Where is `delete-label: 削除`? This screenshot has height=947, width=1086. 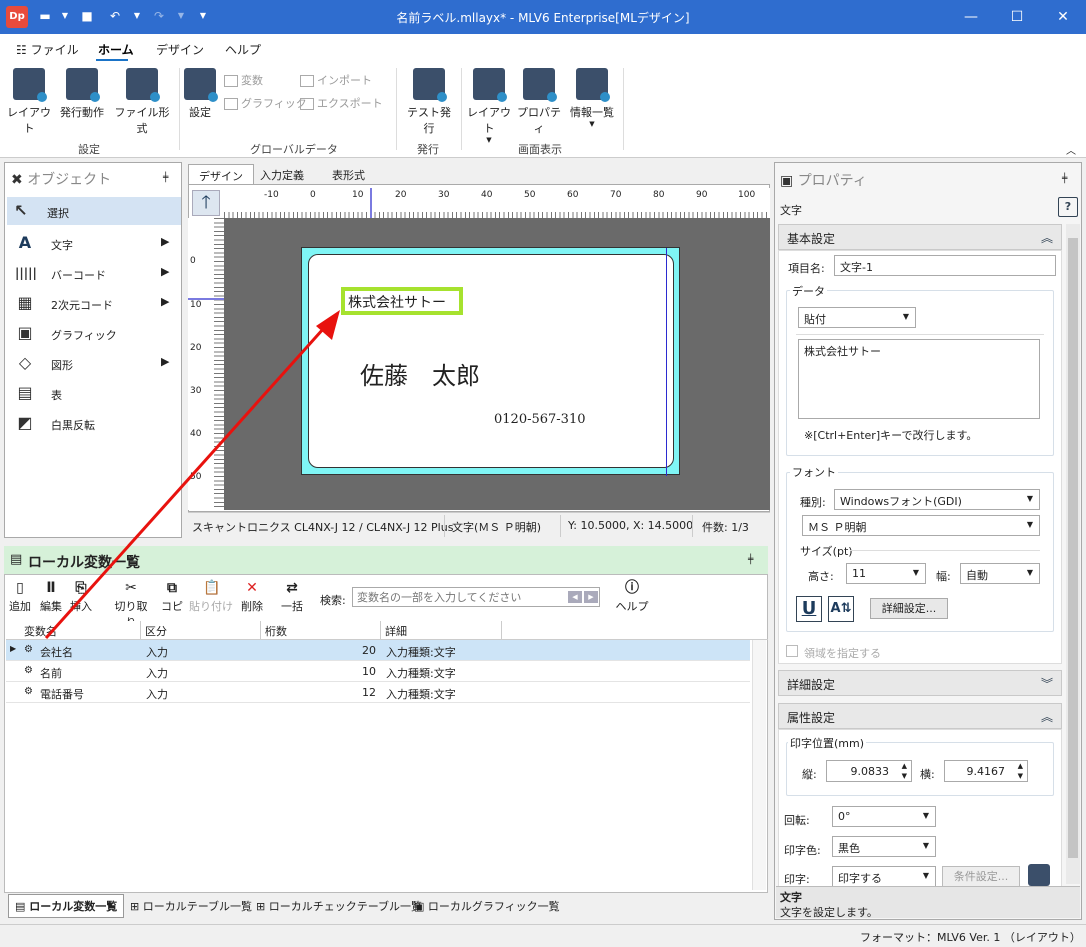 delete-label: 削除 is located at coordinates (252, 606).